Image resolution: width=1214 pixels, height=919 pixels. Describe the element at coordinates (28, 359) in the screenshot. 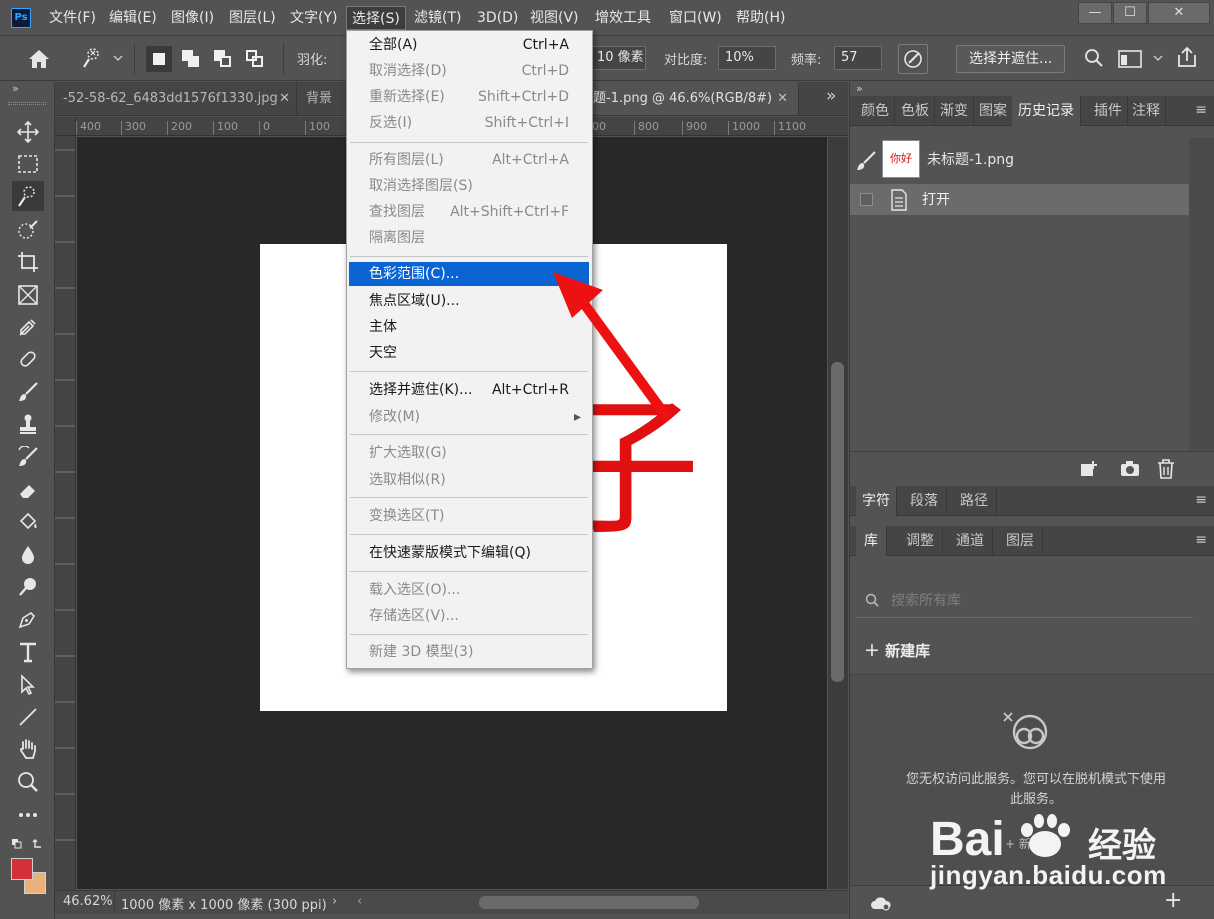

I see `healing-brush-tool-icon` at that location.